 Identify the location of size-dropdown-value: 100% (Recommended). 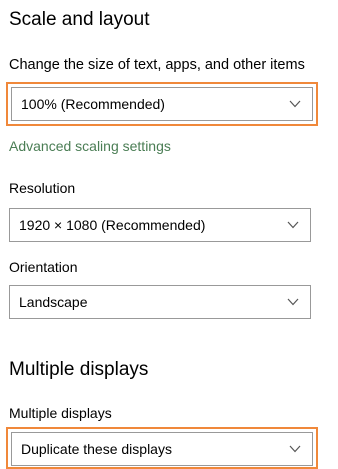
(93, 104).